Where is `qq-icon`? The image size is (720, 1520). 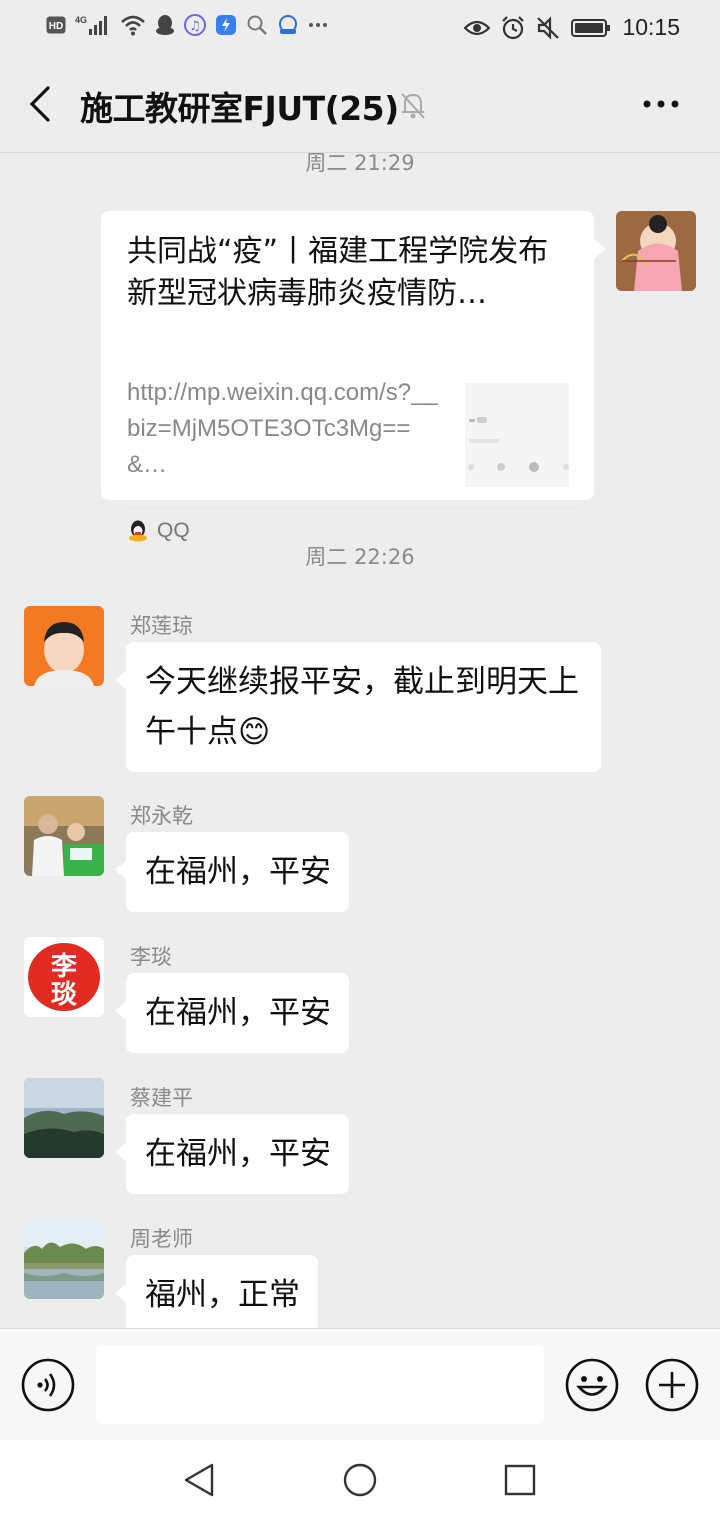 qq-icon is located at coordinates (165, 25).